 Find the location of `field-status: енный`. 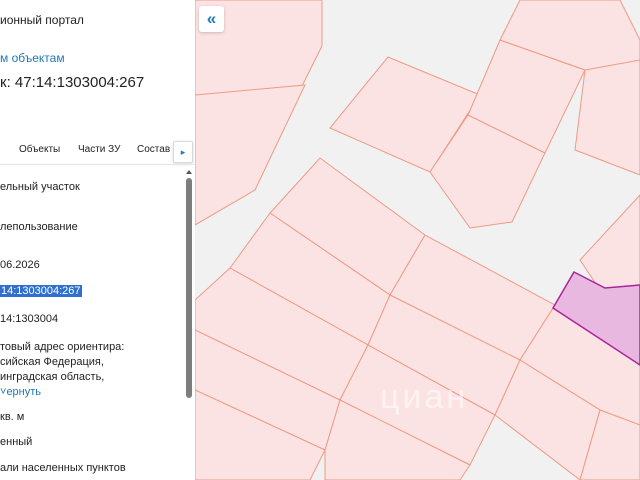

field-status: енный is located at coordinates (16, 442).